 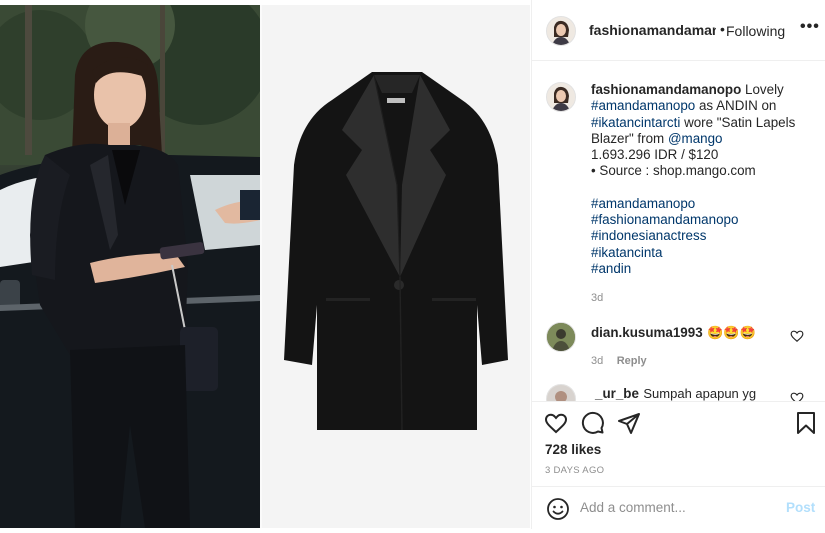 What do you see at coordinates (703, 269) in the screenshot?
I see `hashtag-link: #andin` at bounding box center [703, 269].